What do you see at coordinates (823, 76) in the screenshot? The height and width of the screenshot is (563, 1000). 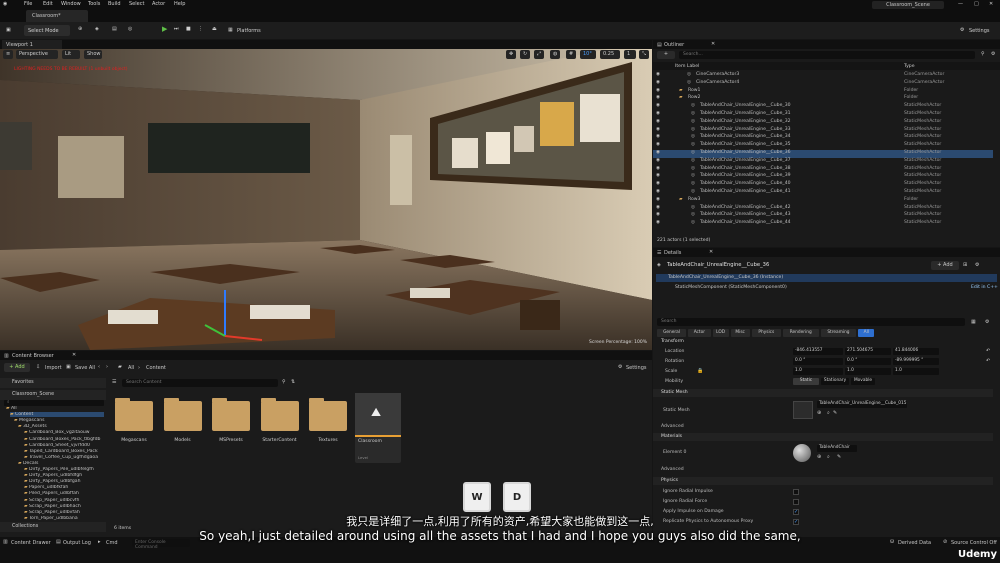 I see `outliner-row: ◉ ◎ CineCameraActor3 CineCameraActor` at bounding box center [823, 76].